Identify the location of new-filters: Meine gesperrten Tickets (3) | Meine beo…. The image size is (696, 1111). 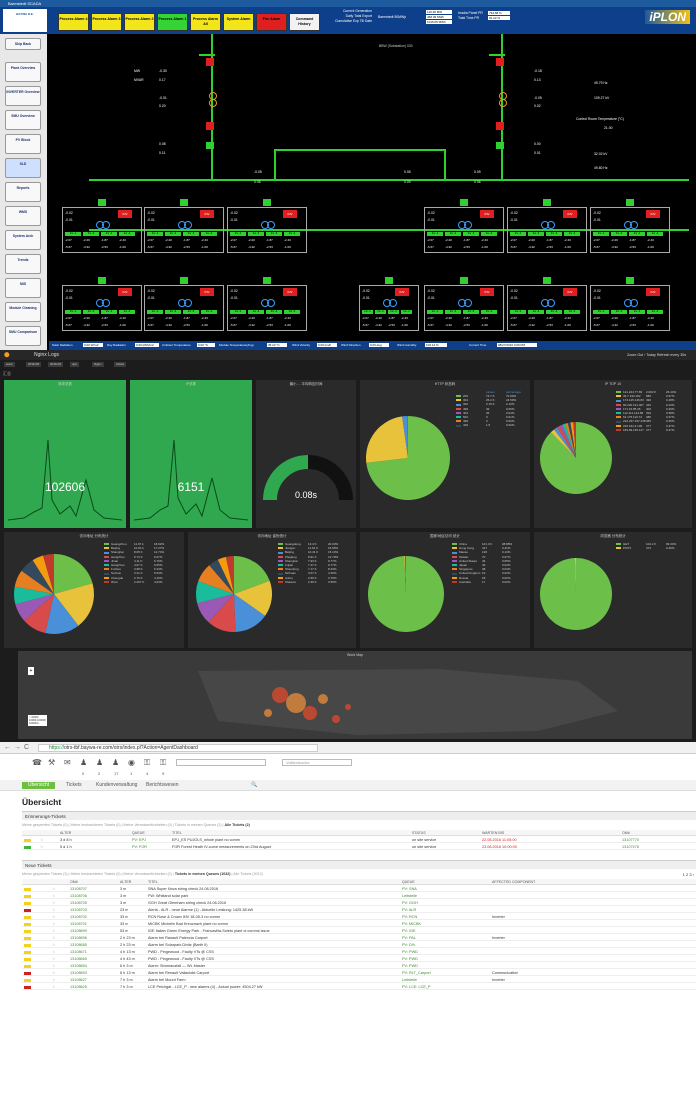
(142, 874).